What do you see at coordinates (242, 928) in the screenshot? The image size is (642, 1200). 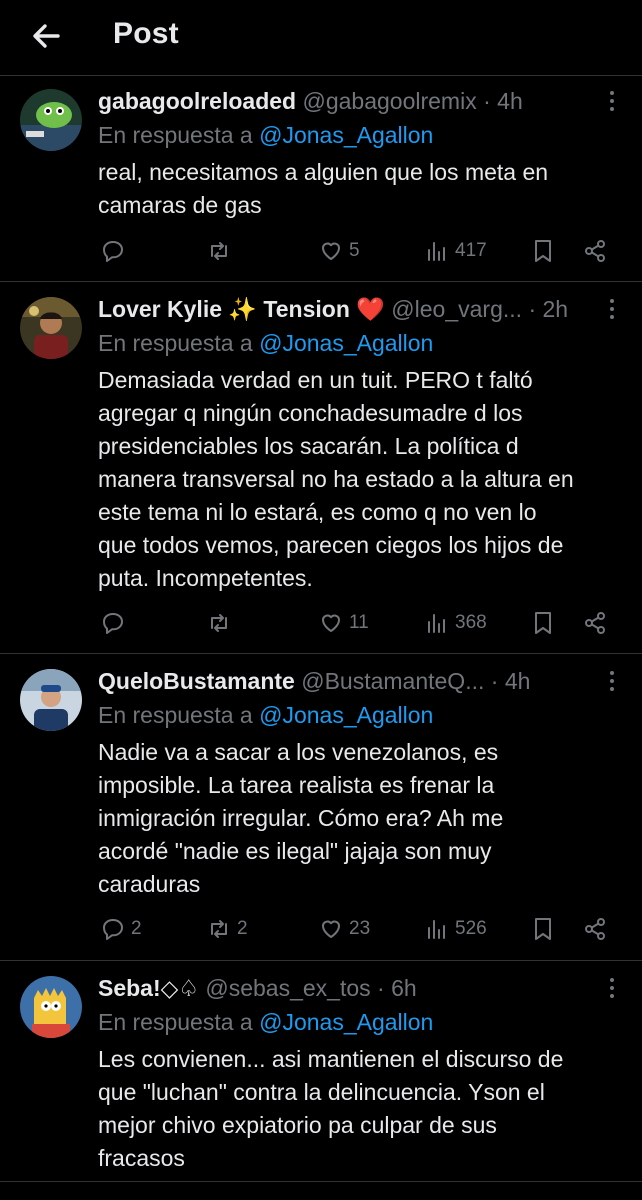 I see `repost-count: 2` at bounding box center [242, 928].